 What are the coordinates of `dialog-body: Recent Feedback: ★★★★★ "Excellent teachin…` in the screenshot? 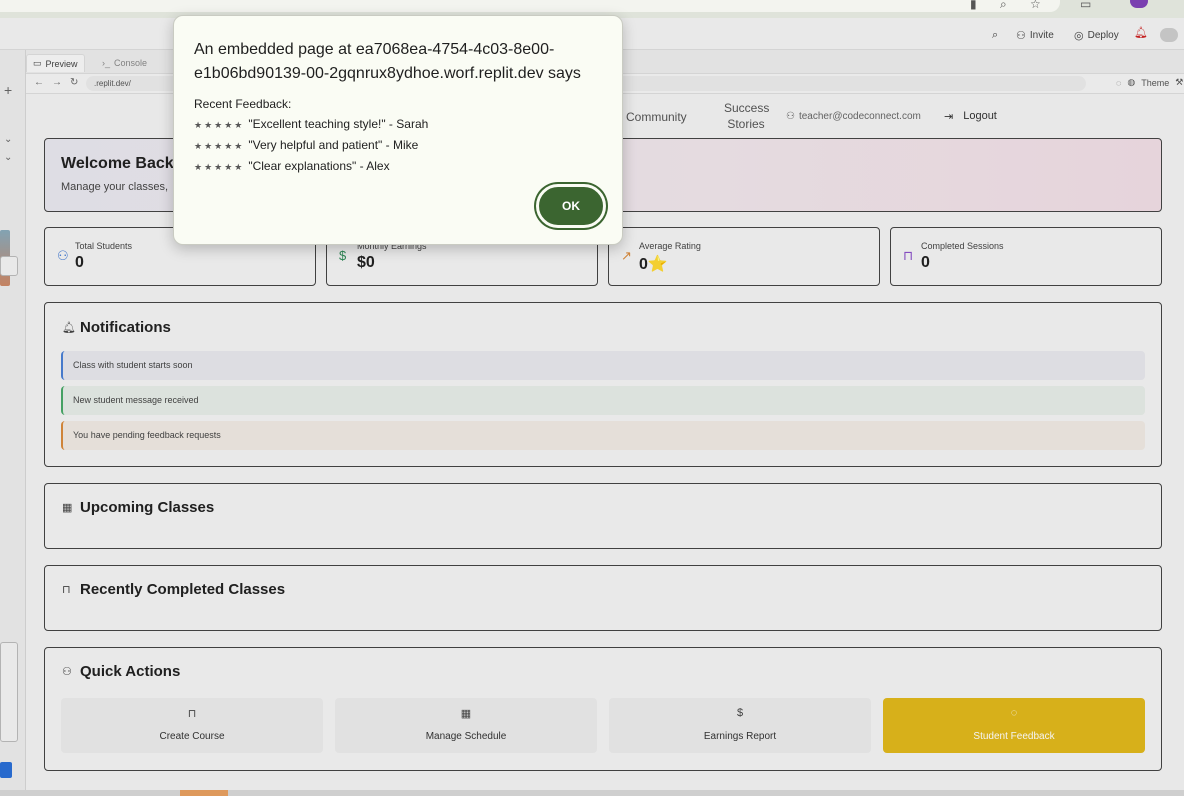 It's located at (311, 135).